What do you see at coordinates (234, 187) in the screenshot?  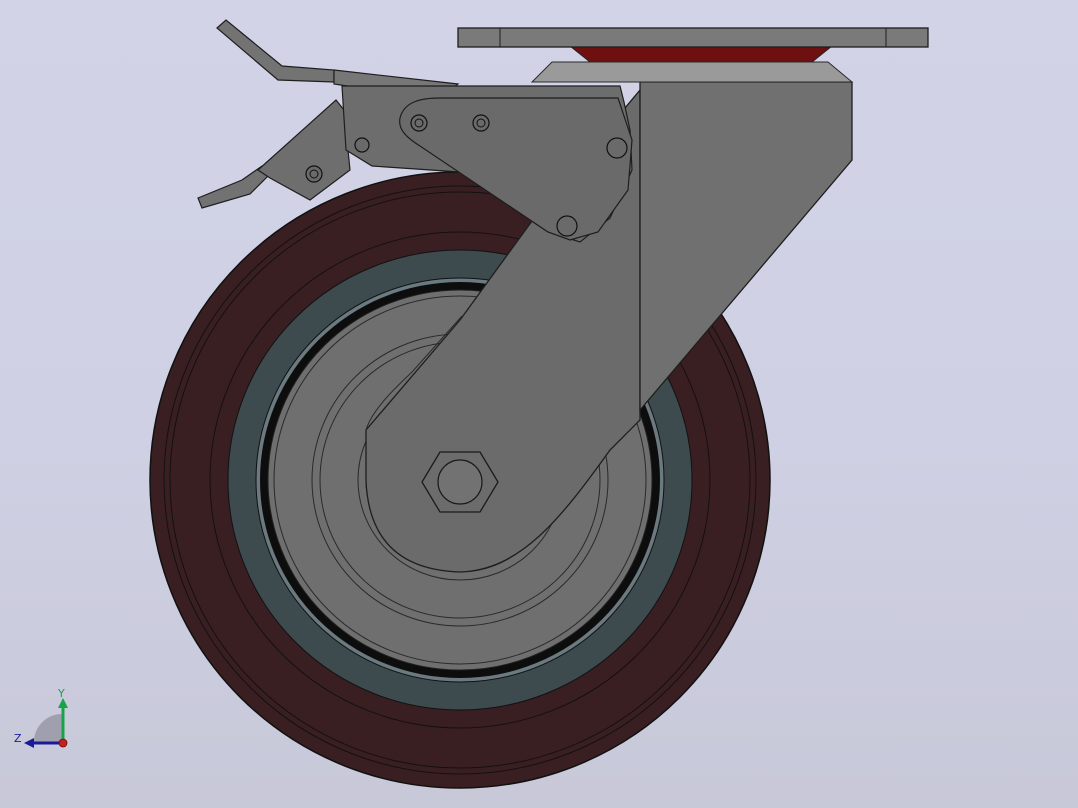 I see `brake-release-tab` at bounding box center [234, 187].